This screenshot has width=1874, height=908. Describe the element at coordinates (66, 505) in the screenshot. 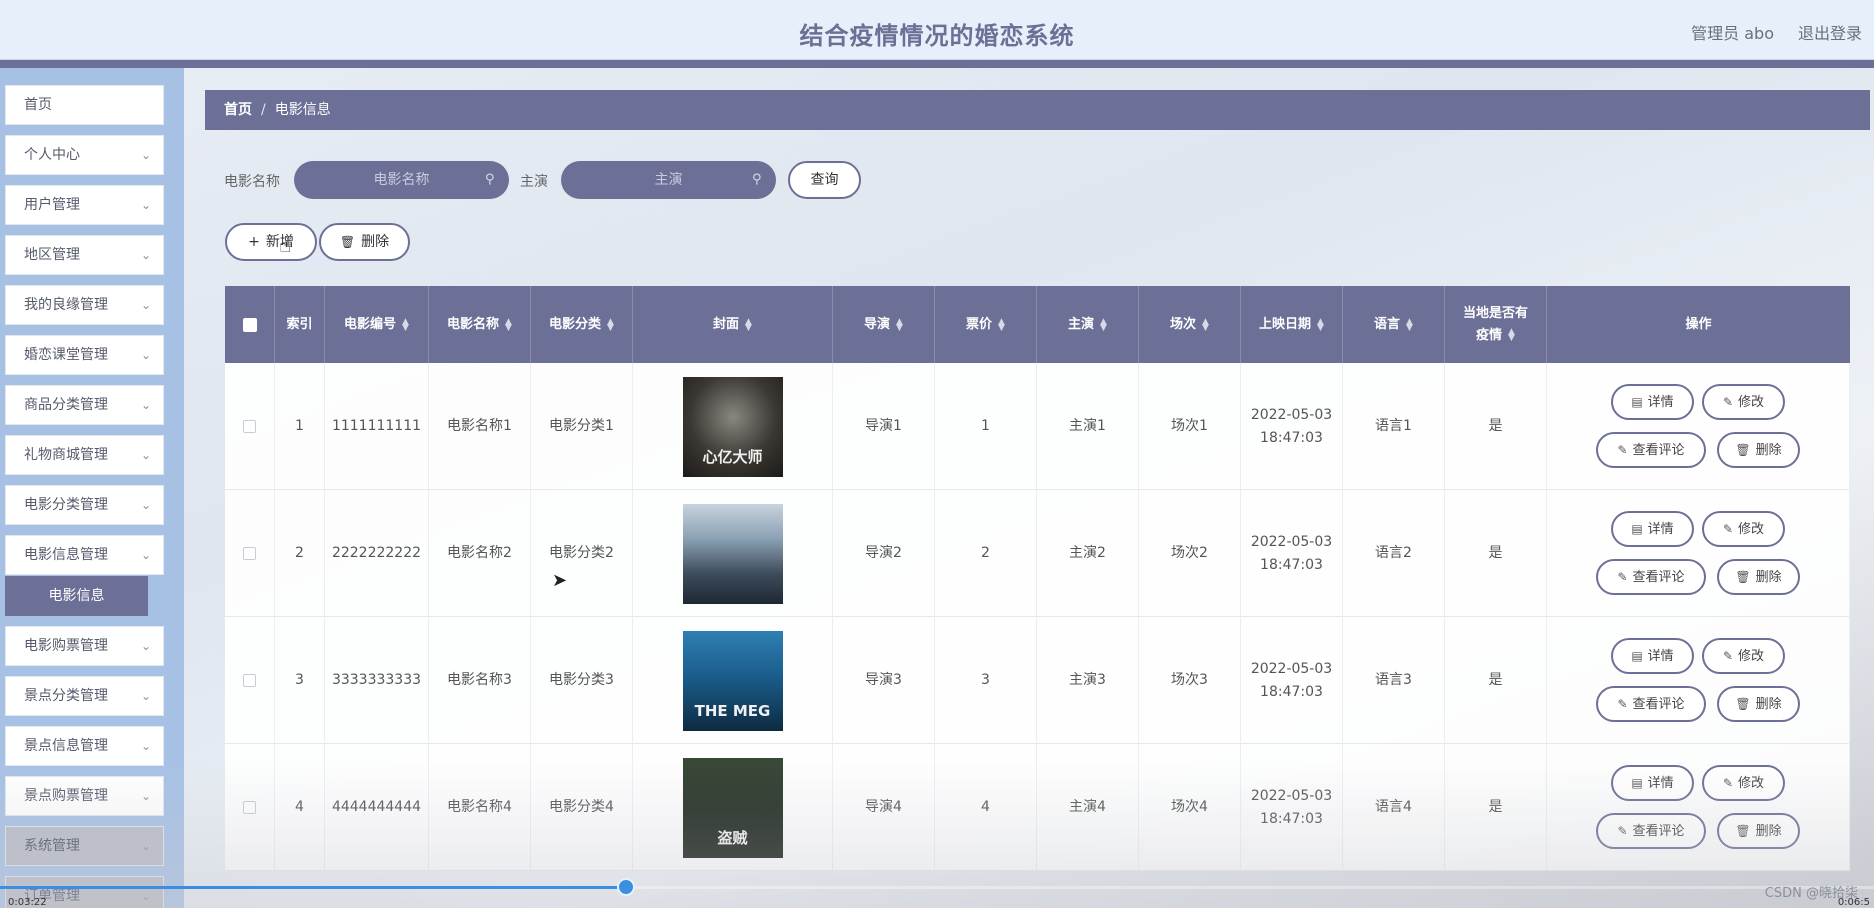

I see `sidebar-item-label: 电影分类管理` at that location.